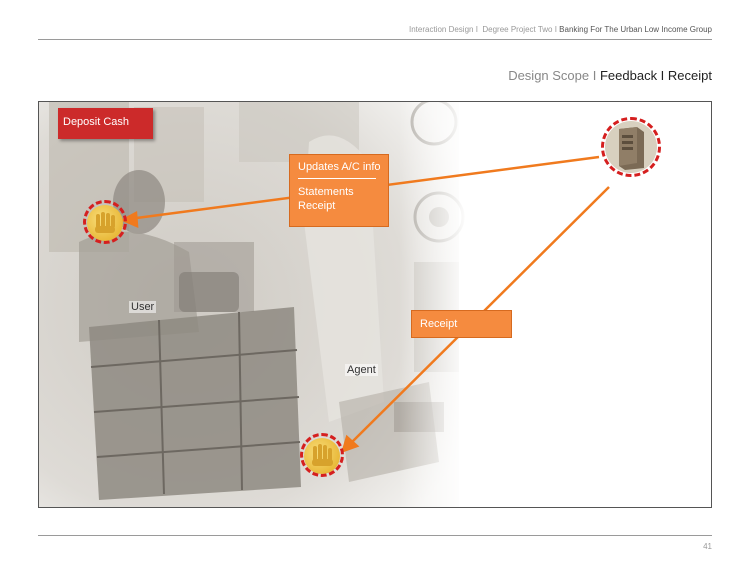 The width and height of the screenshot is (750, 563). I want to click on page-number: 41, so click(707, 546).